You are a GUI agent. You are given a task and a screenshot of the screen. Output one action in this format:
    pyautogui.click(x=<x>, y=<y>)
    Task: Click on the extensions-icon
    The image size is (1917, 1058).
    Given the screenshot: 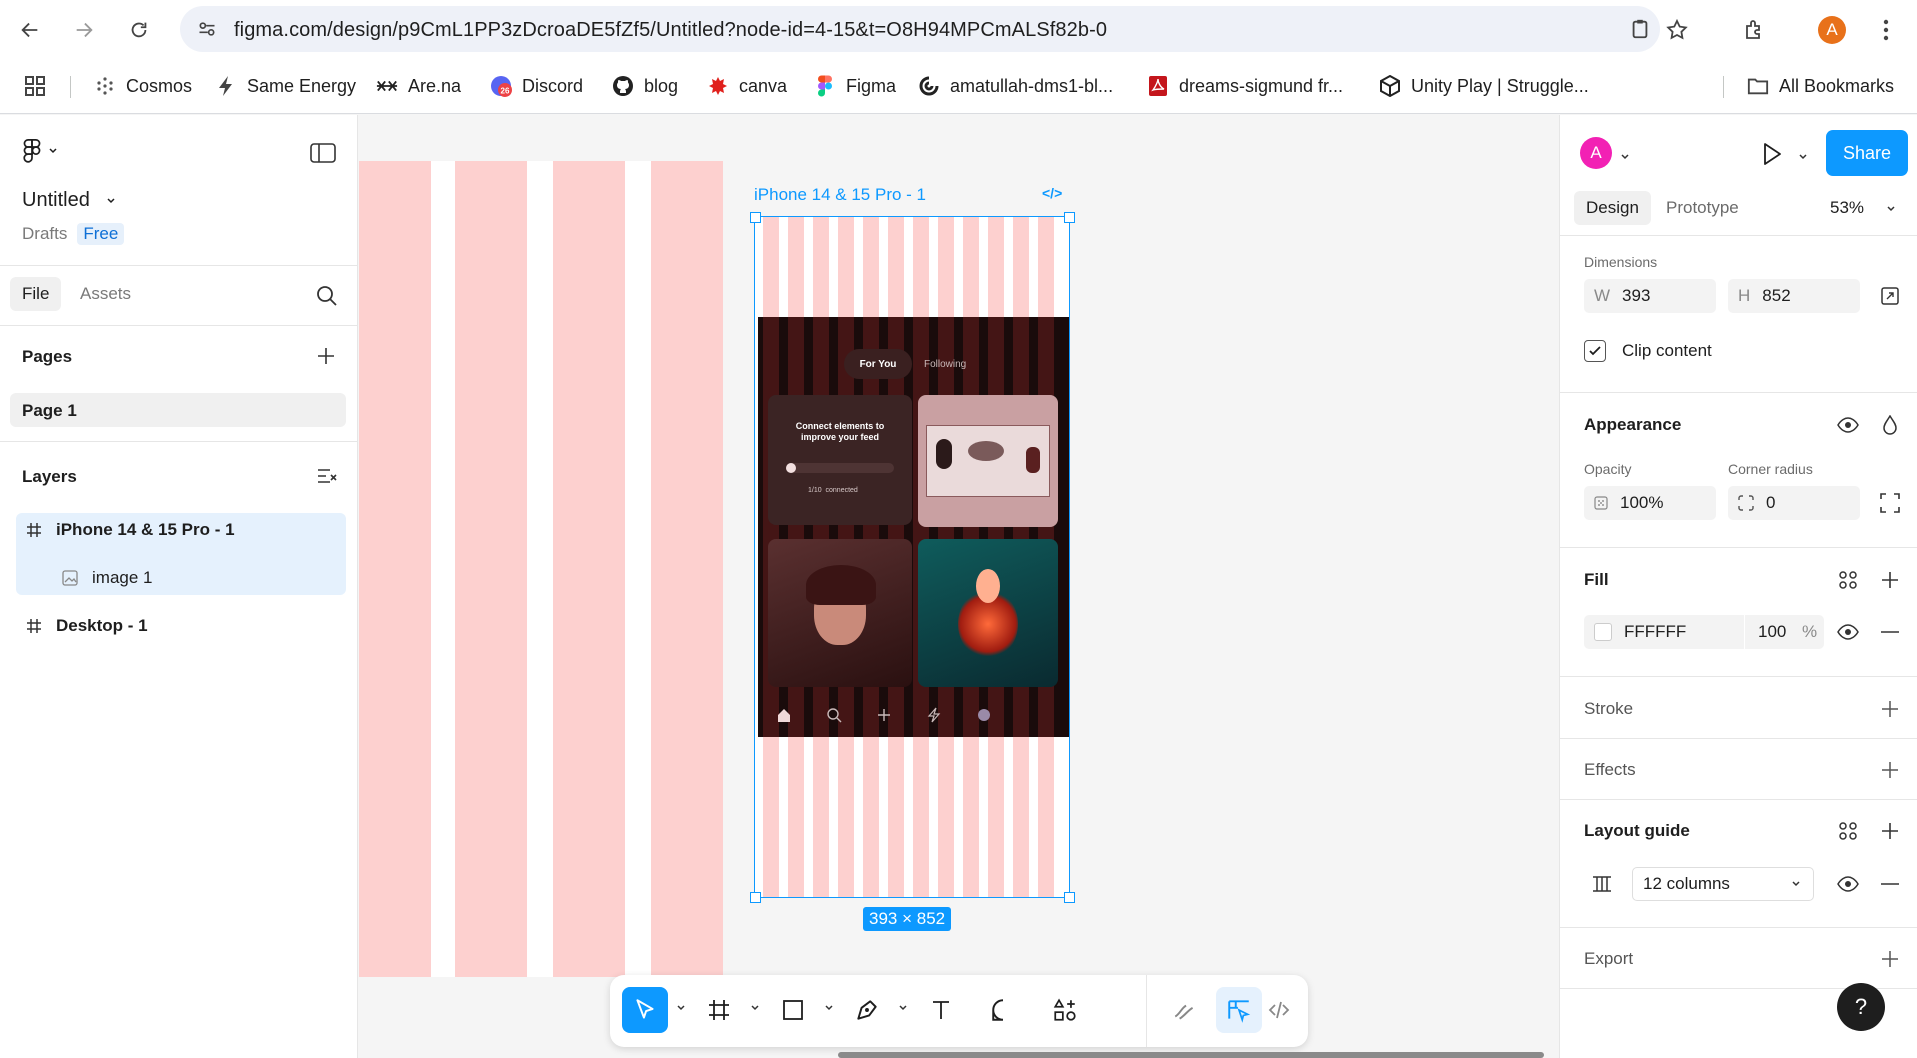 What is the action you would take?
    pyautogui.click(x=1754, y=30)
    